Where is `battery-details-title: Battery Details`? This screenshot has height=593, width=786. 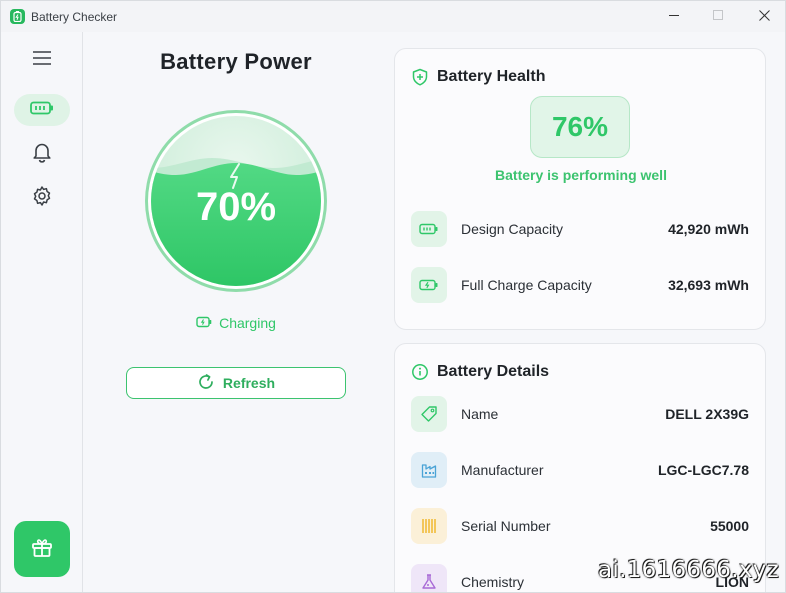 battery-details-title: Battery Details is located at coordinates (493, 371).